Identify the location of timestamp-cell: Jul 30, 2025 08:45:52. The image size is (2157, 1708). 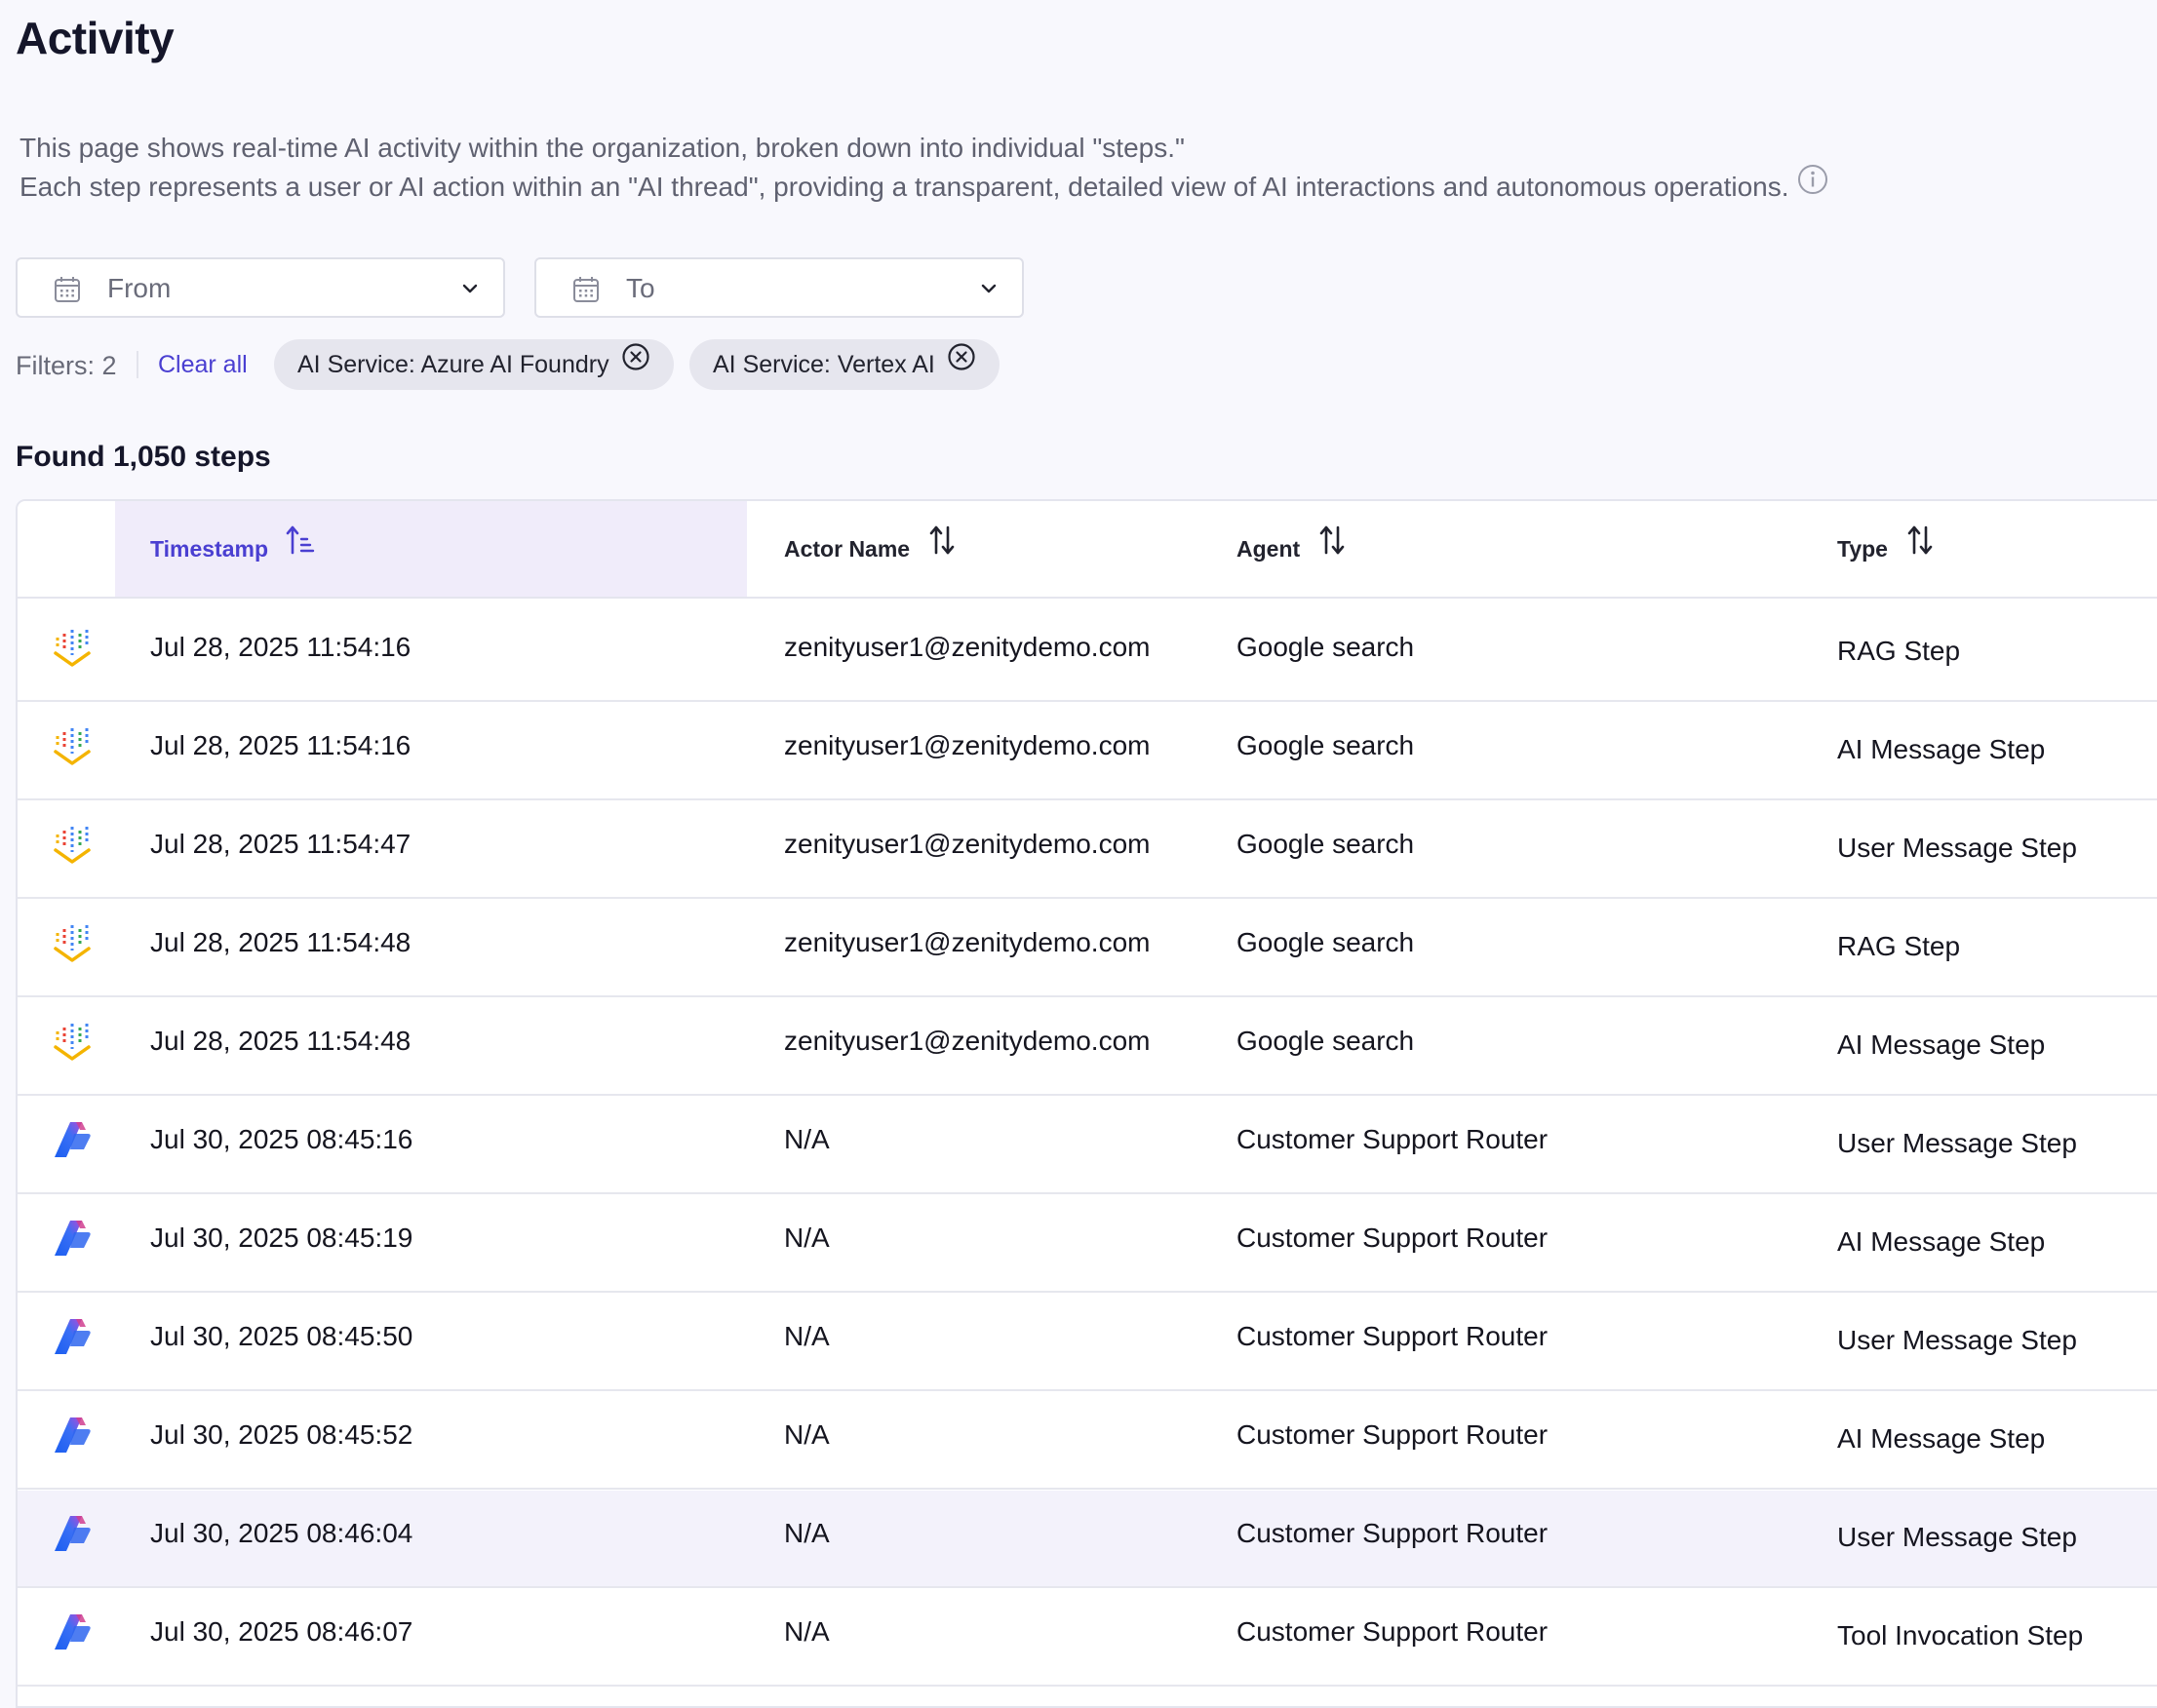
(281, 1434).